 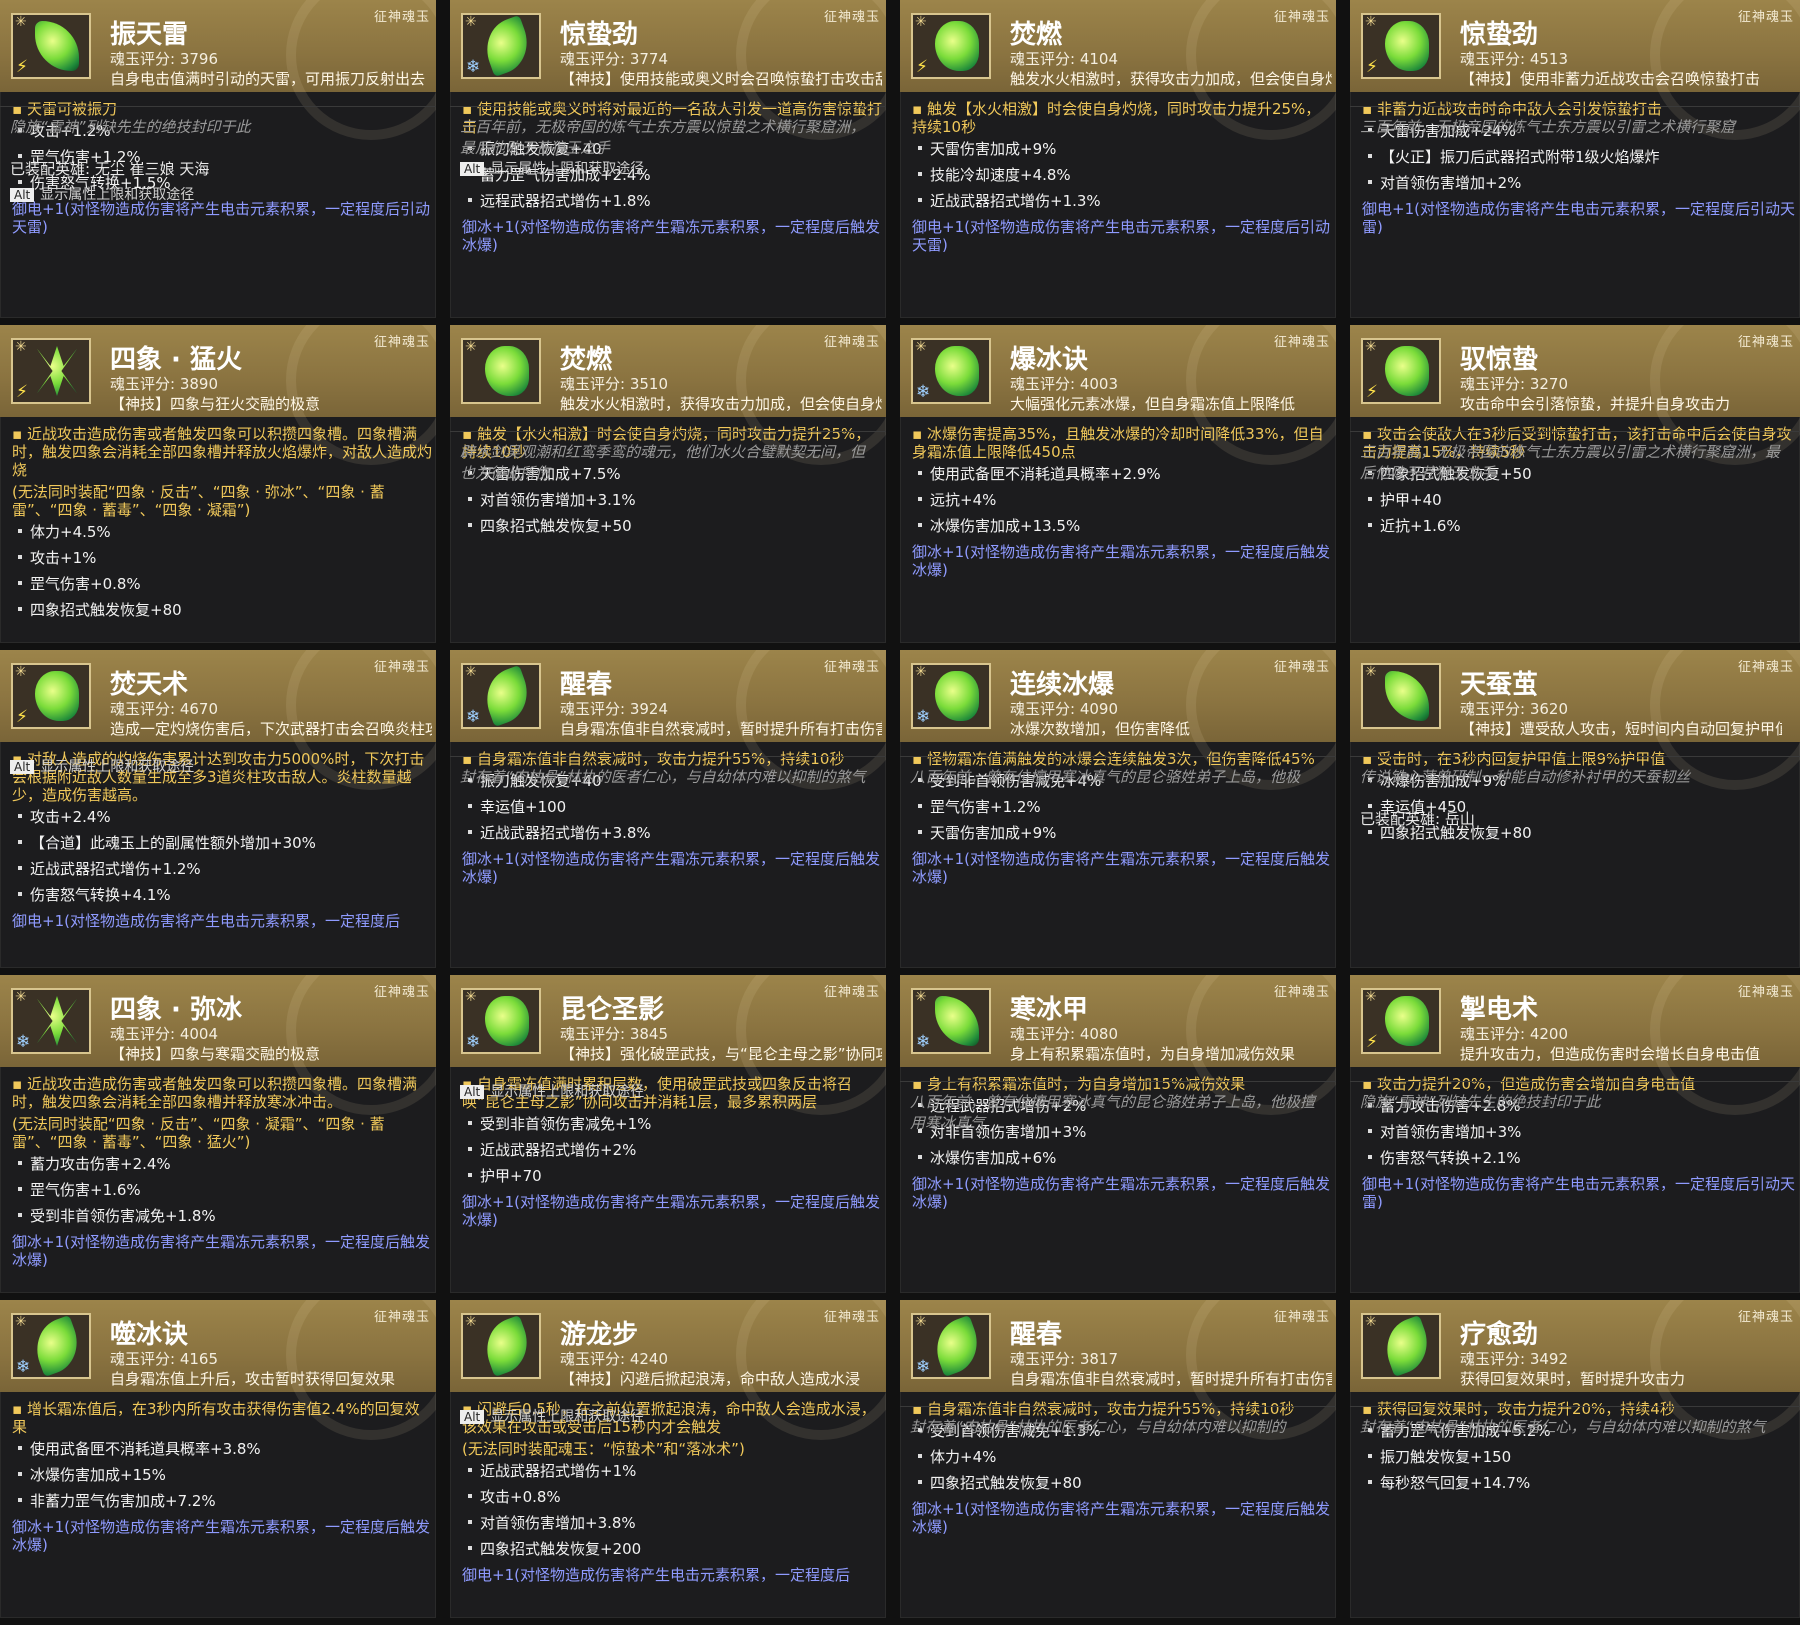 I want to click on lore-text: 隐族“雷神”列缺先生的绝技封印于此, so click(x=218, y=125).